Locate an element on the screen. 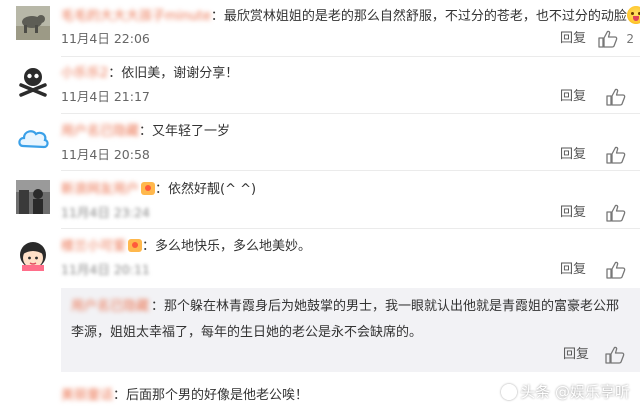 This screenshot has height=410, width=640. comment-line: 小乐乐2：依旧美，谢谢分享！ is located at coordinates (149, 74).